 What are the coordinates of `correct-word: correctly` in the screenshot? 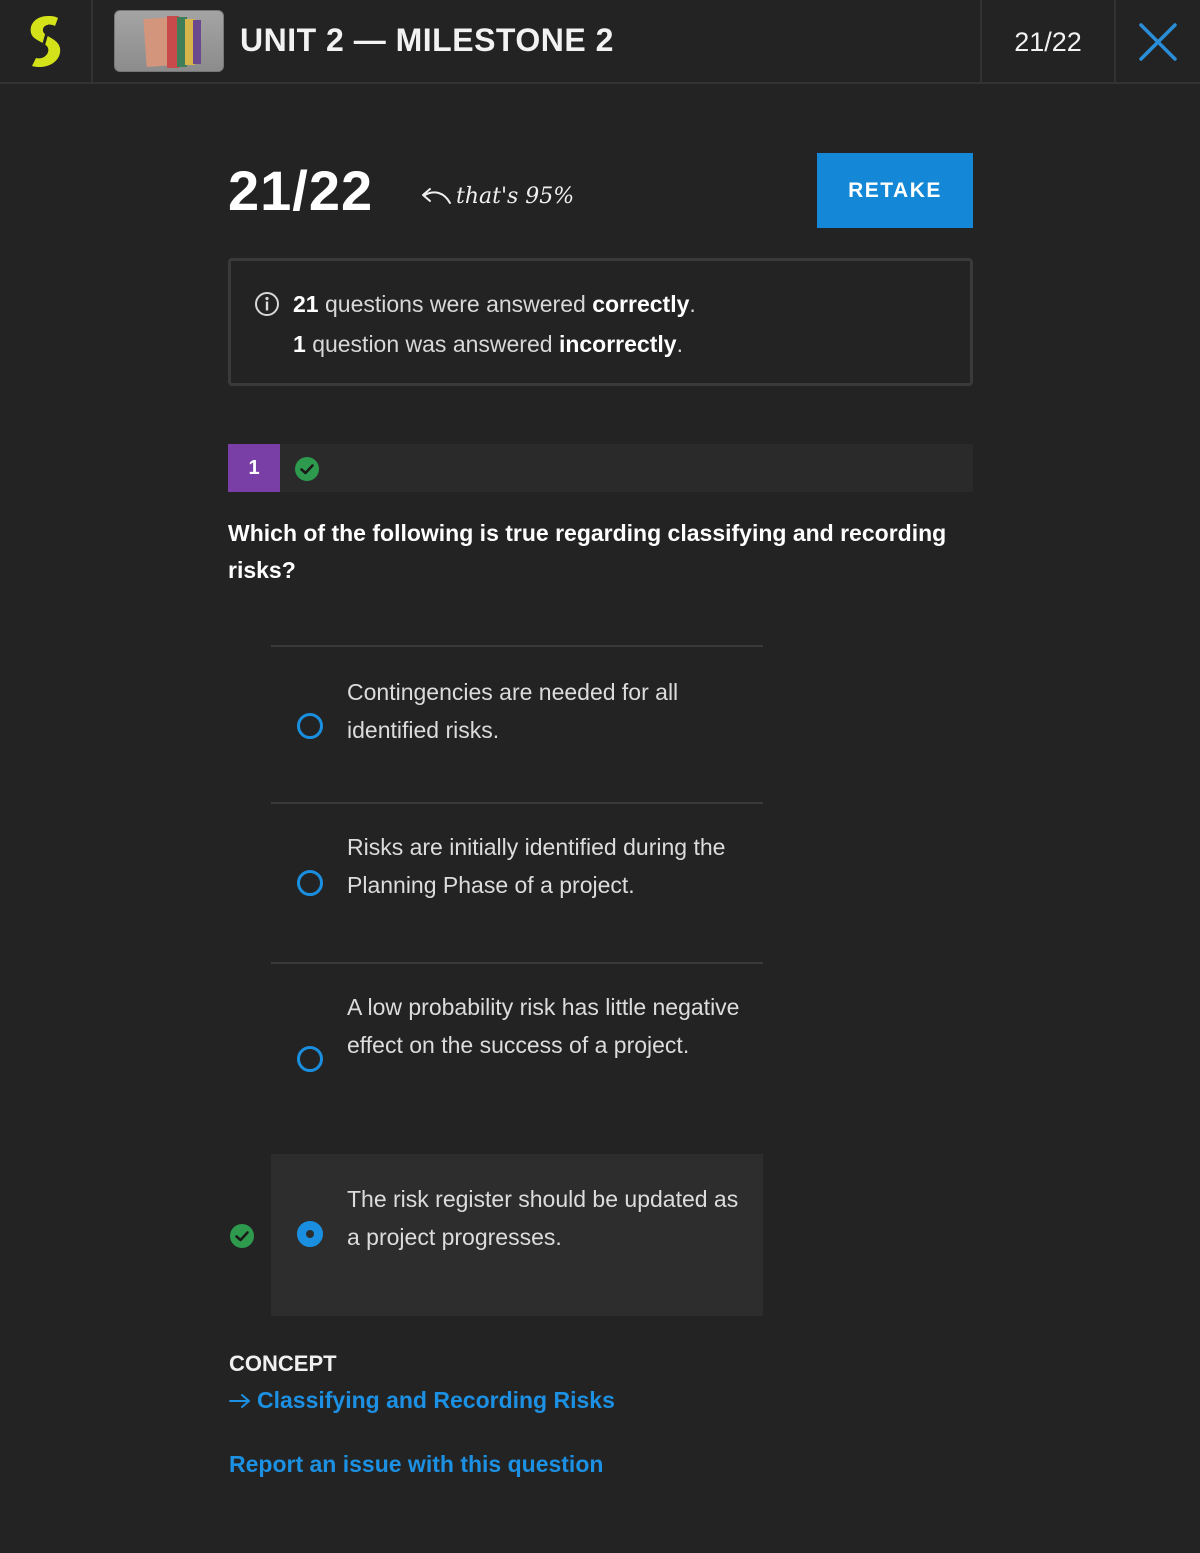 It's located at (641, 304).